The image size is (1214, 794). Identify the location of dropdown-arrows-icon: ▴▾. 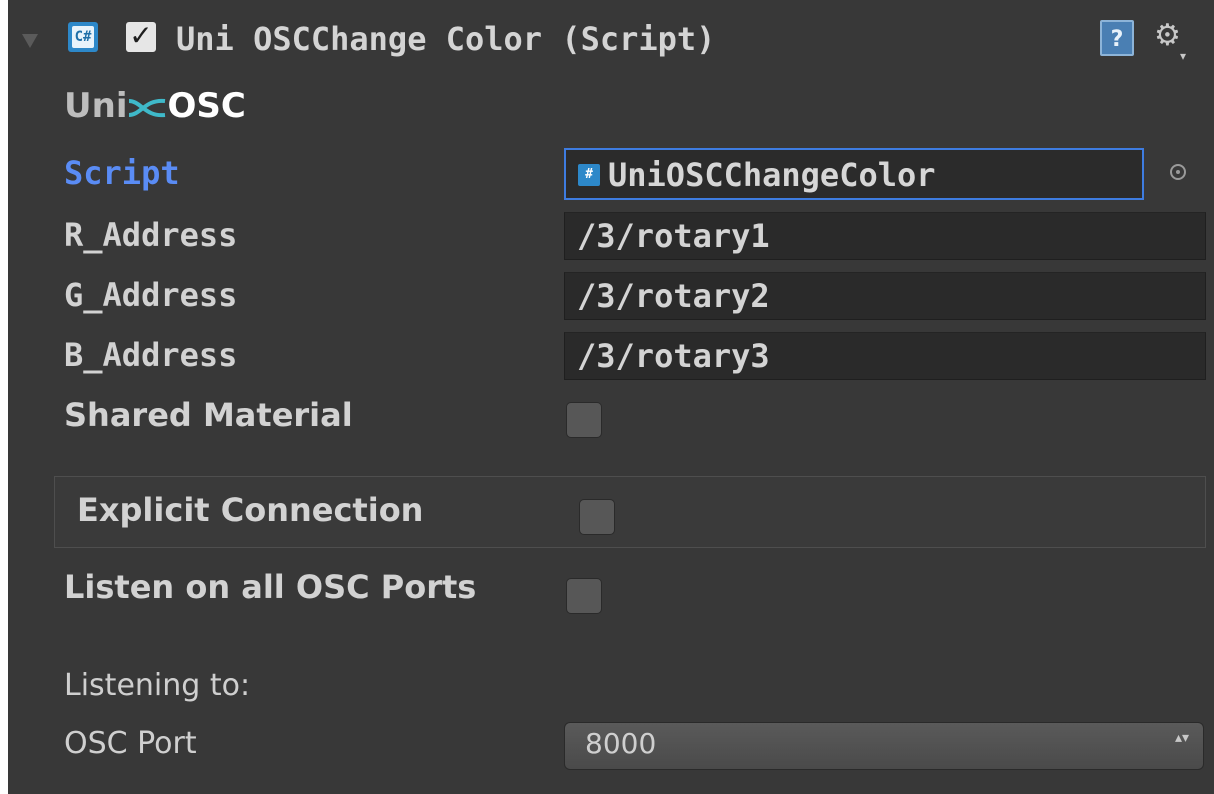
(1181, 738).